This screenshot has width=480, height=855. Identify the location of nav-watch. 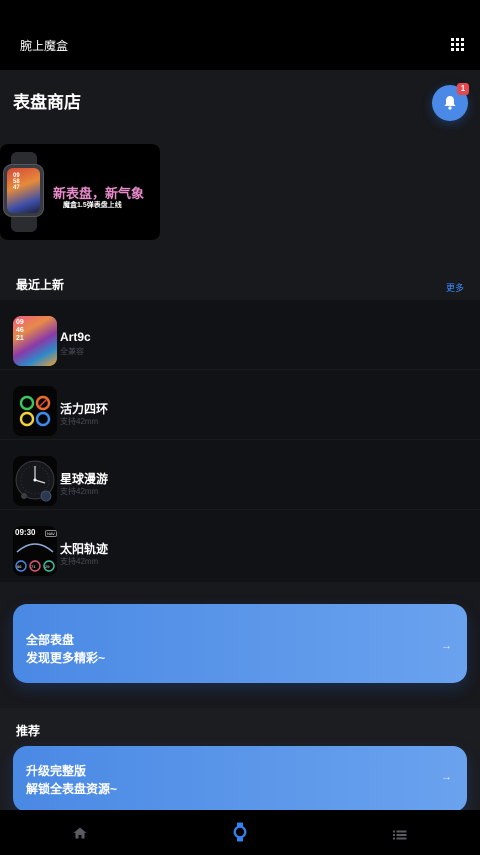
(240, 834).